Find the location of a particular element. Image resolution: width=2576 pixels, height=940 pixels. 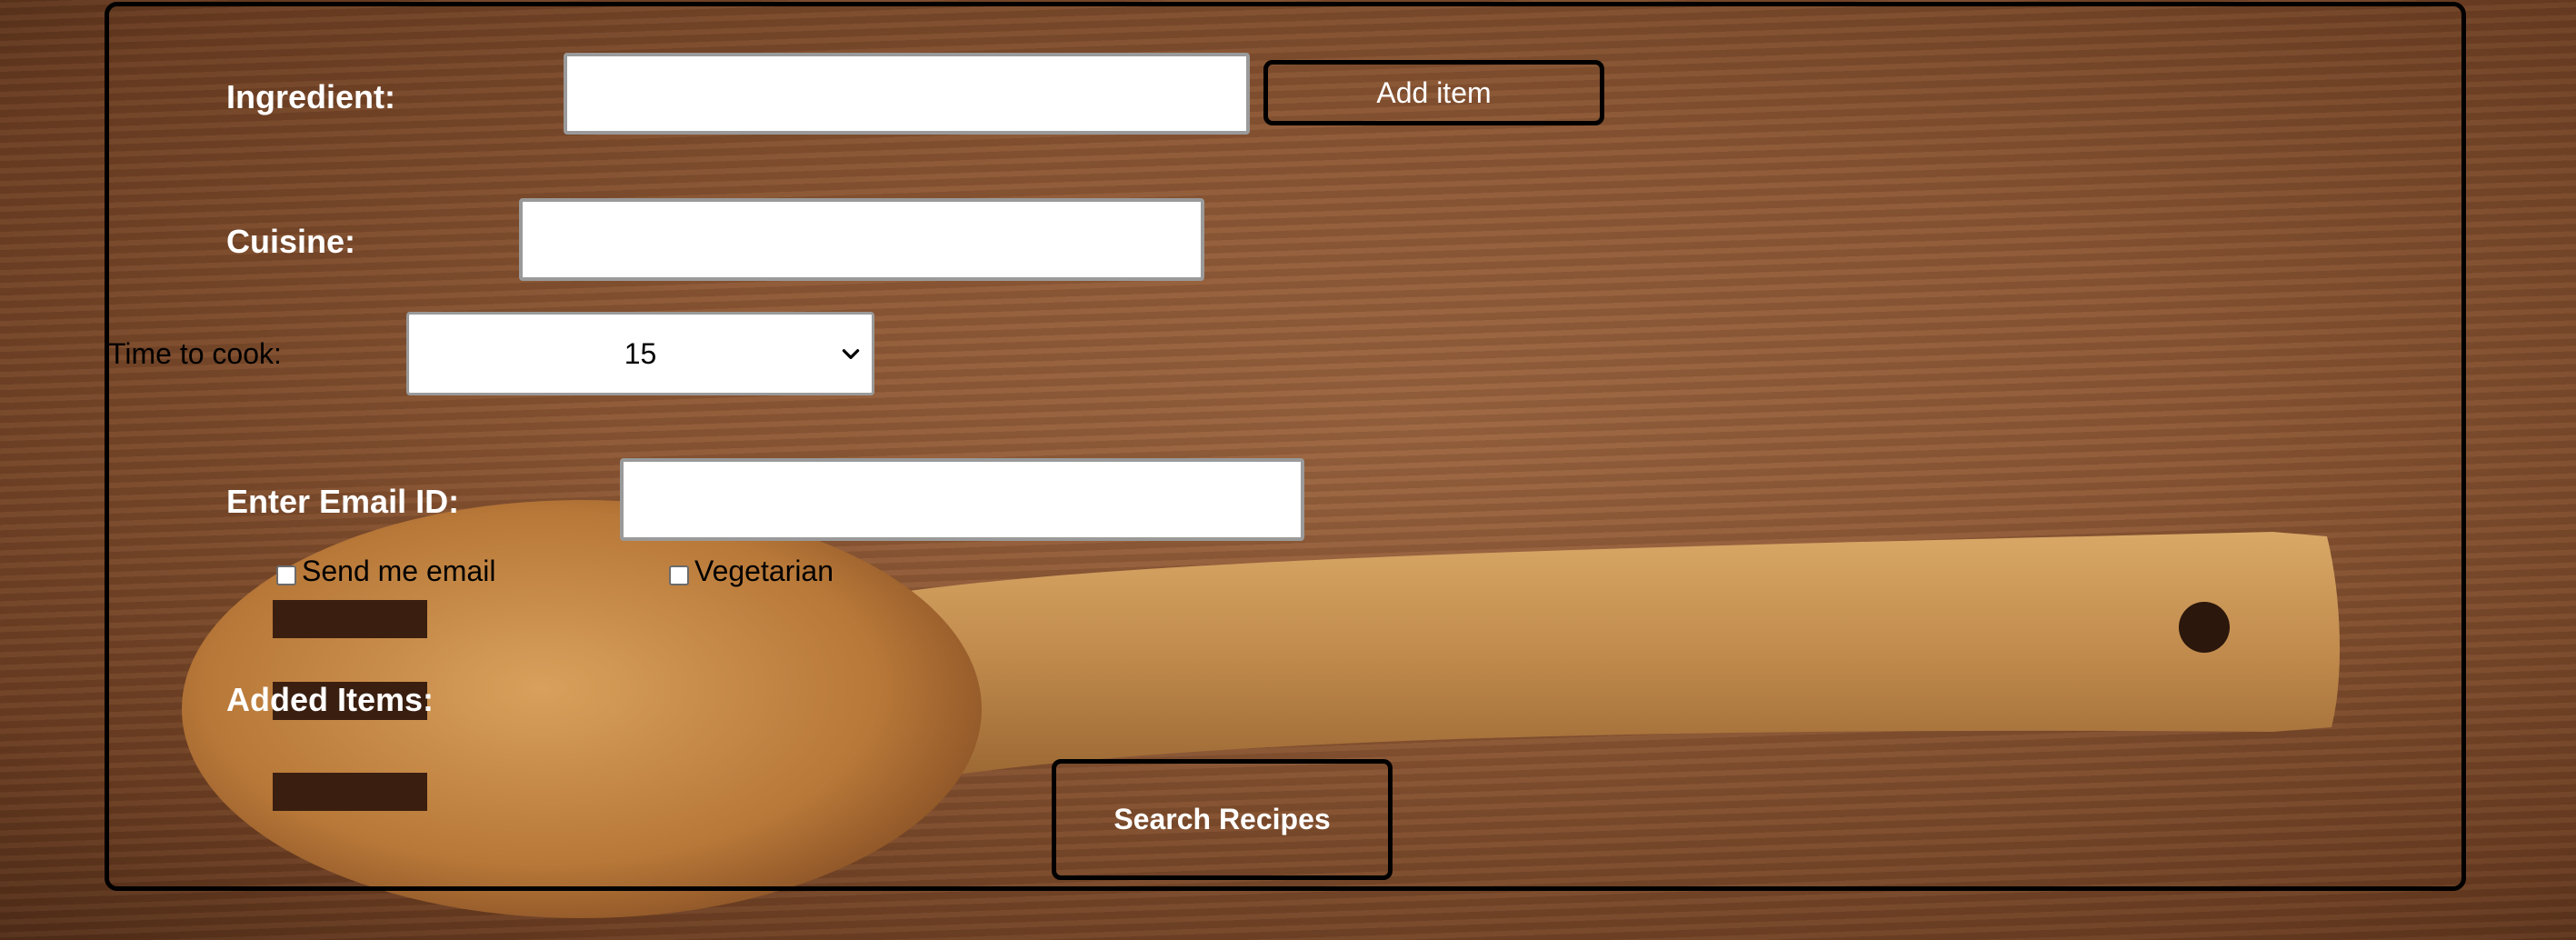

time-to-cook-label: Time to cook: is located at coordinates (195, 353).